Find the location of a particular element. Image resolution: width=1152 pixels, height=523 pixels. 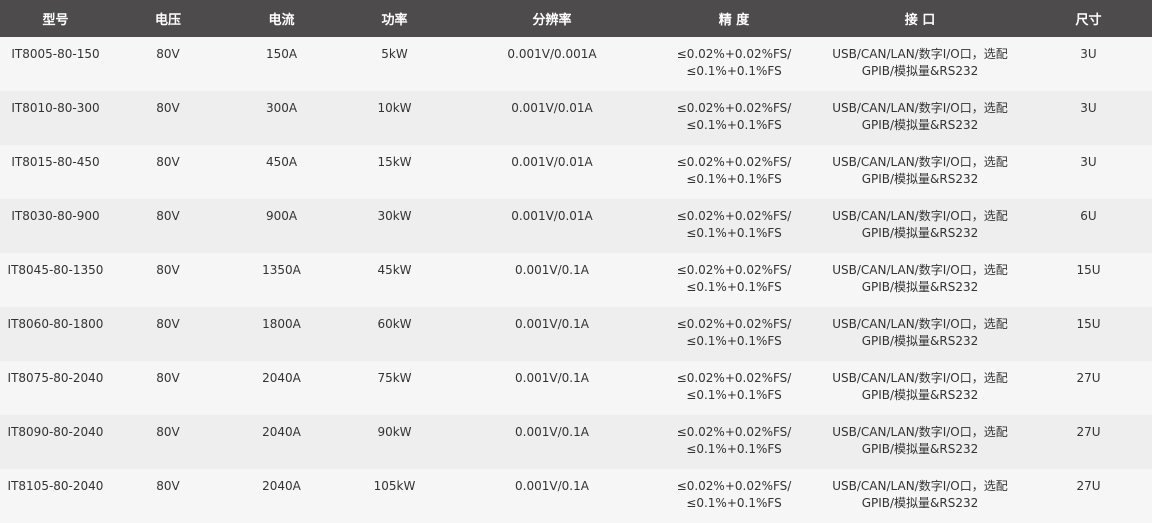

cell-power: 75kW is located at coordinates (394, 378).